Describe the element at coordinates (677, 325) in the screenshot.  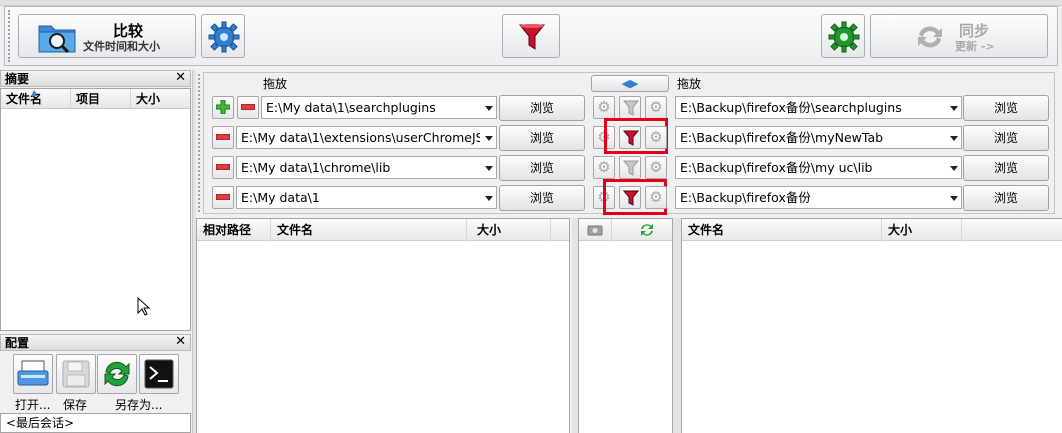
I see `middle-right-gap` at that location.